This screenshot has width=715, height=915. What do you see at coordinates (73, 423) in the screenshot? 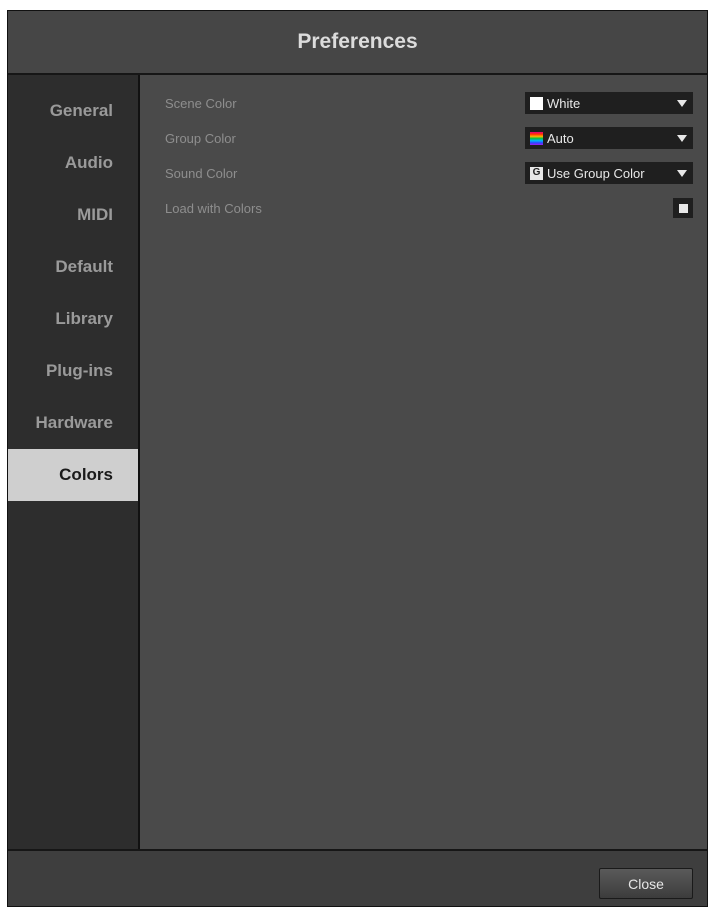
I see `sidebar-item-hardware: Hardware` at bounding box center [73, 423].